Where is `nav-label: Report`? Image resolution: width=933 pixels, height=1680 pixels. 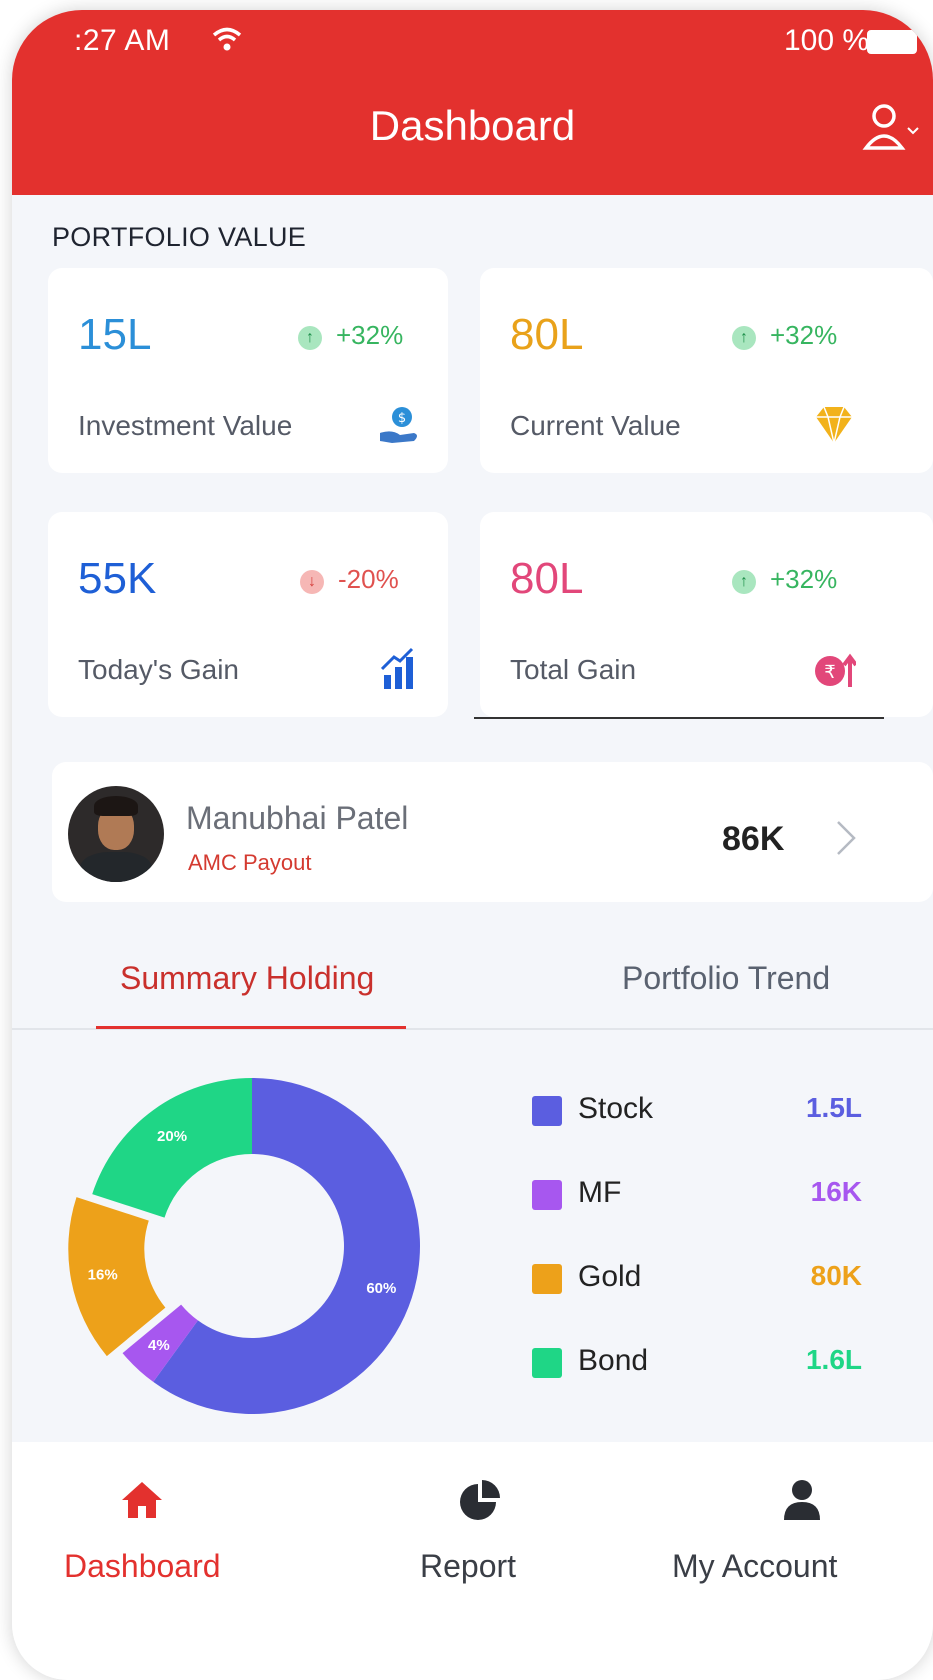 nav-label: Report is located at coordinates (468, 1566).